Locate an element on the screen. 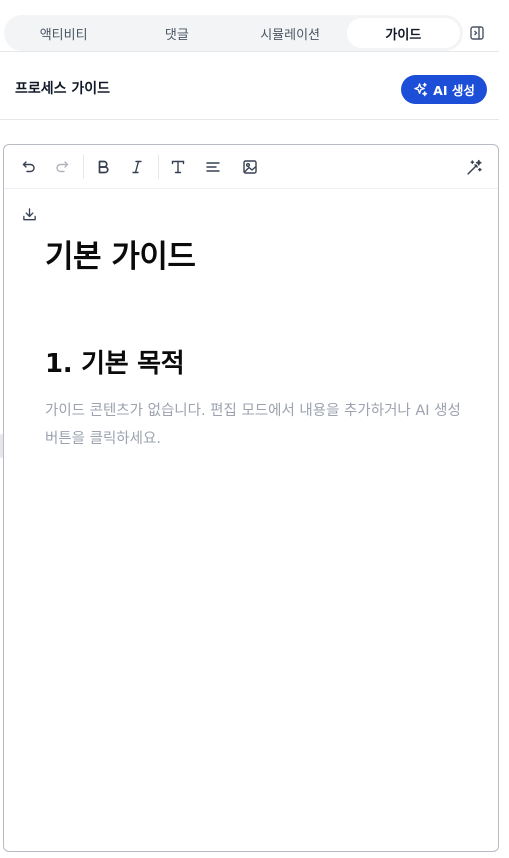 Image resolution: width=509 pixels, height=858 pixels. heading-icon is located at coordinates (178, 167).